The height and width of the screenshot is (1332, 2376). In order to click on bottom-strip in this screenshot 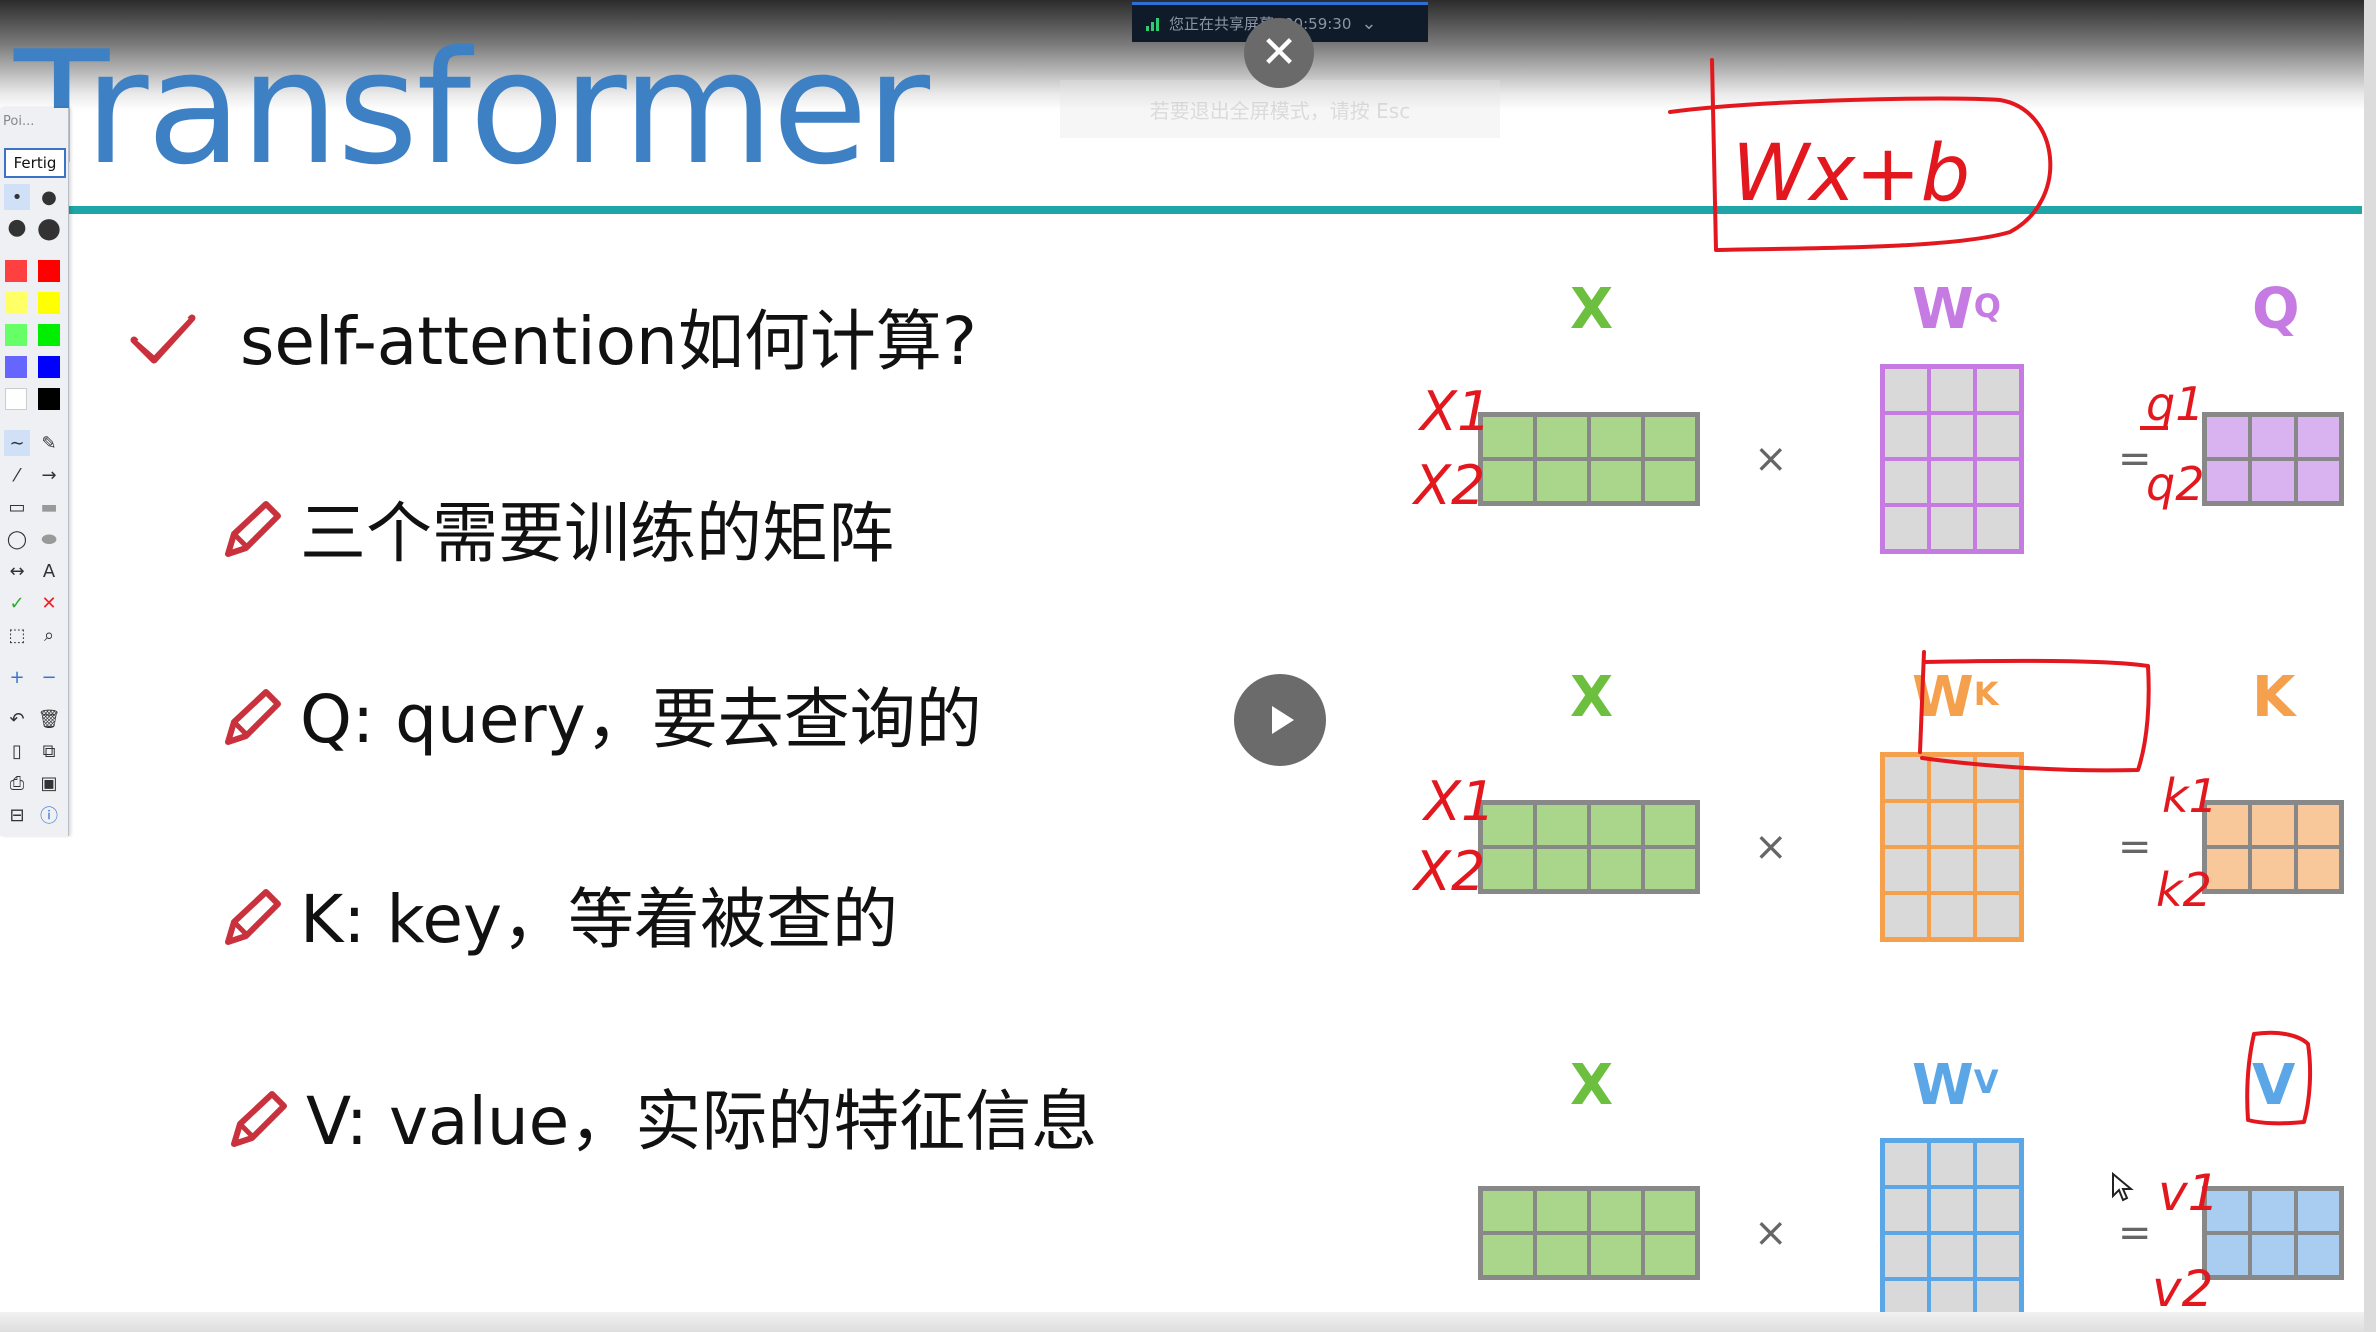, I will do `click(1188, 1322)`.